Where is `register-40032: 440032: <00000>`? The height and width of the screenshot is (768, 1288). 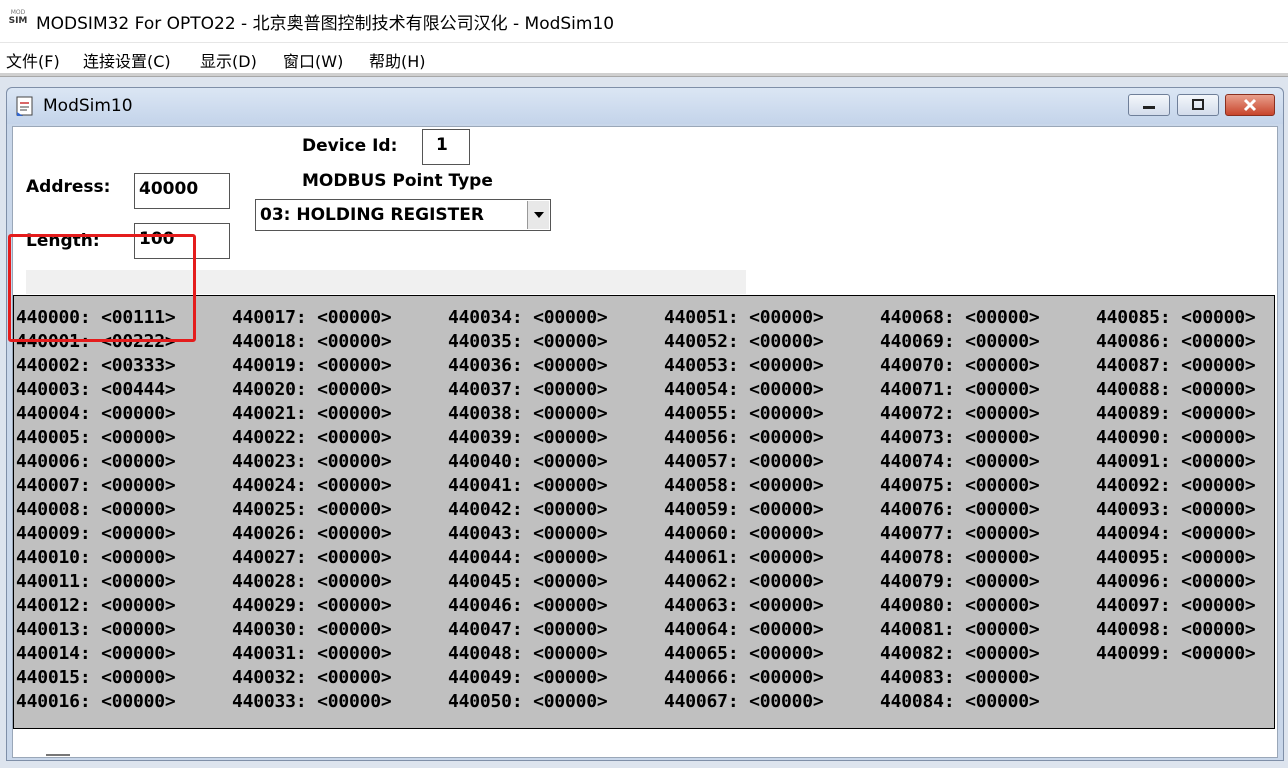 register-40032: 440032: <00000> is located at coordinates (312, 678).